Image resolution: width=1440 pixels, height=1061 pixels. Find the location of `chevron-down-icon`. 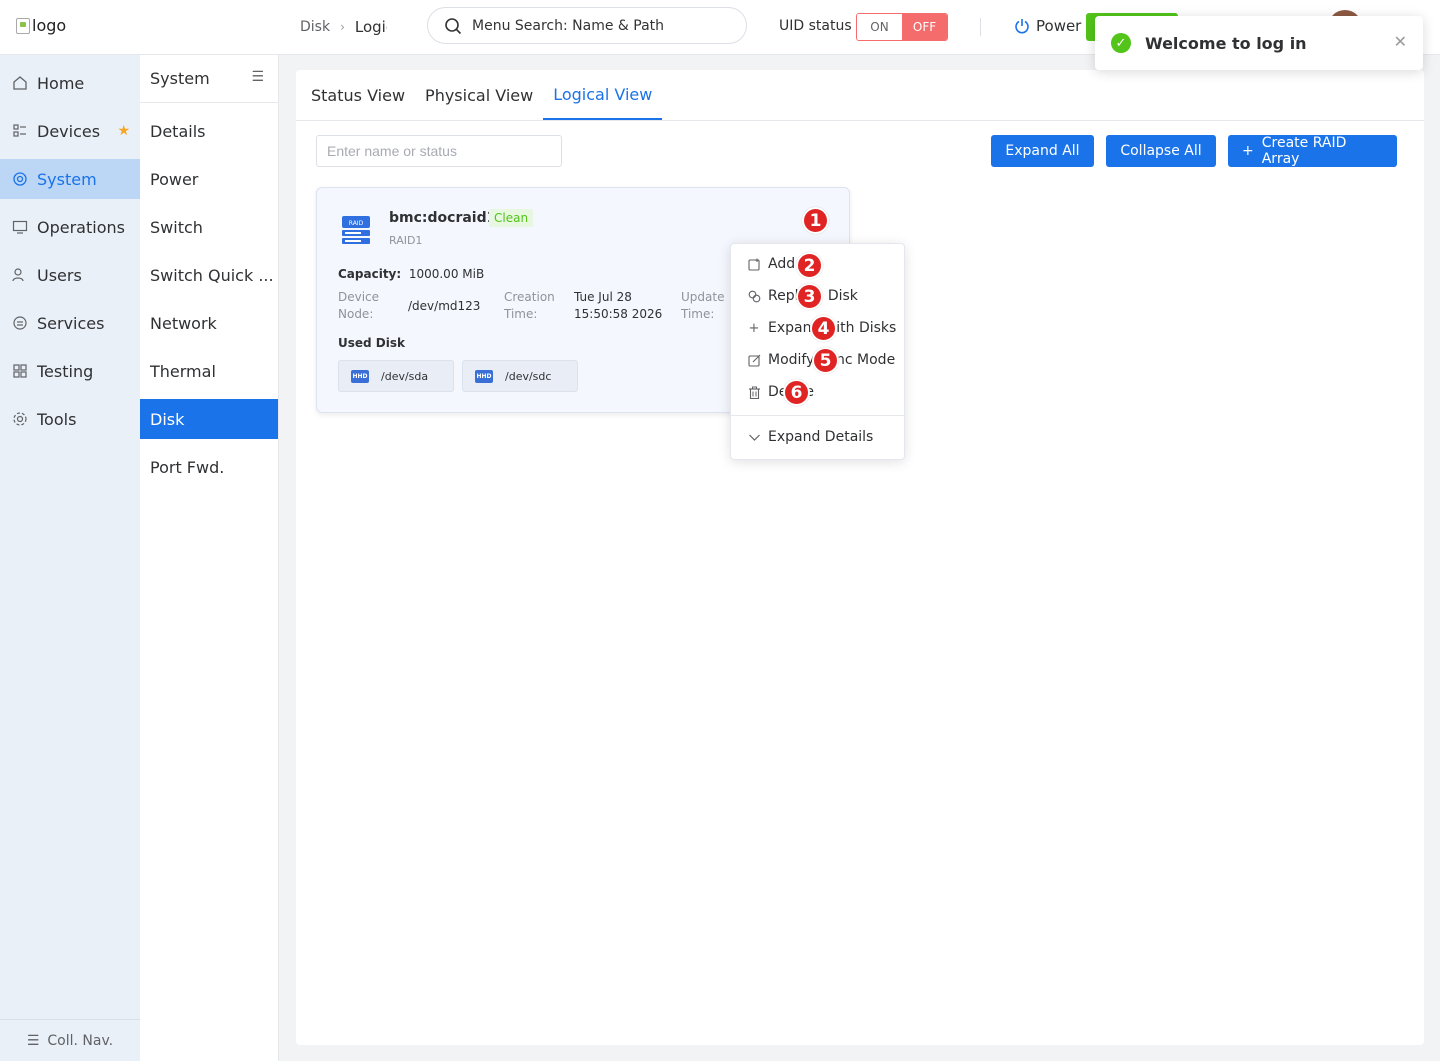

chevron-down-icon is located at coordinates (754, 437).